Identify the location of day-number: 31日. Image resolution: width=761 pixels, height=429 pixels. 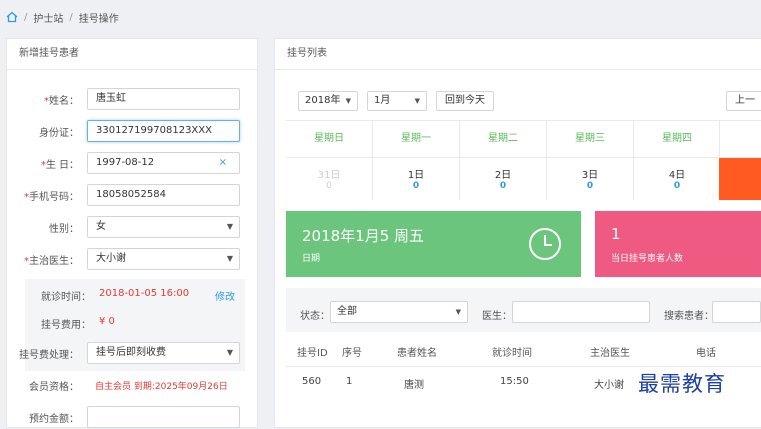
(329, 175).